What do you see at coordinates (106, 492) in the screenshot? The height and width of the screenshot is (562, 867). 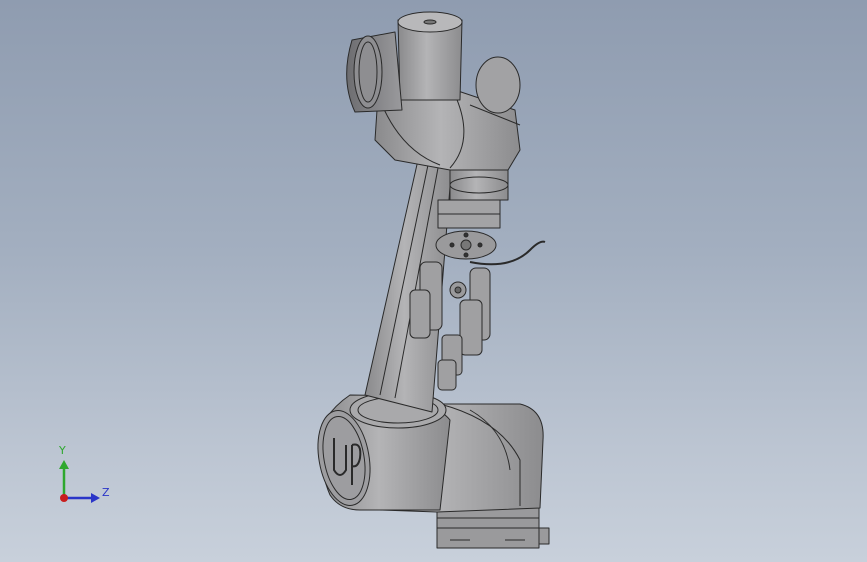 I see `z-axis-label: Z` at bounding box center [106, 492].